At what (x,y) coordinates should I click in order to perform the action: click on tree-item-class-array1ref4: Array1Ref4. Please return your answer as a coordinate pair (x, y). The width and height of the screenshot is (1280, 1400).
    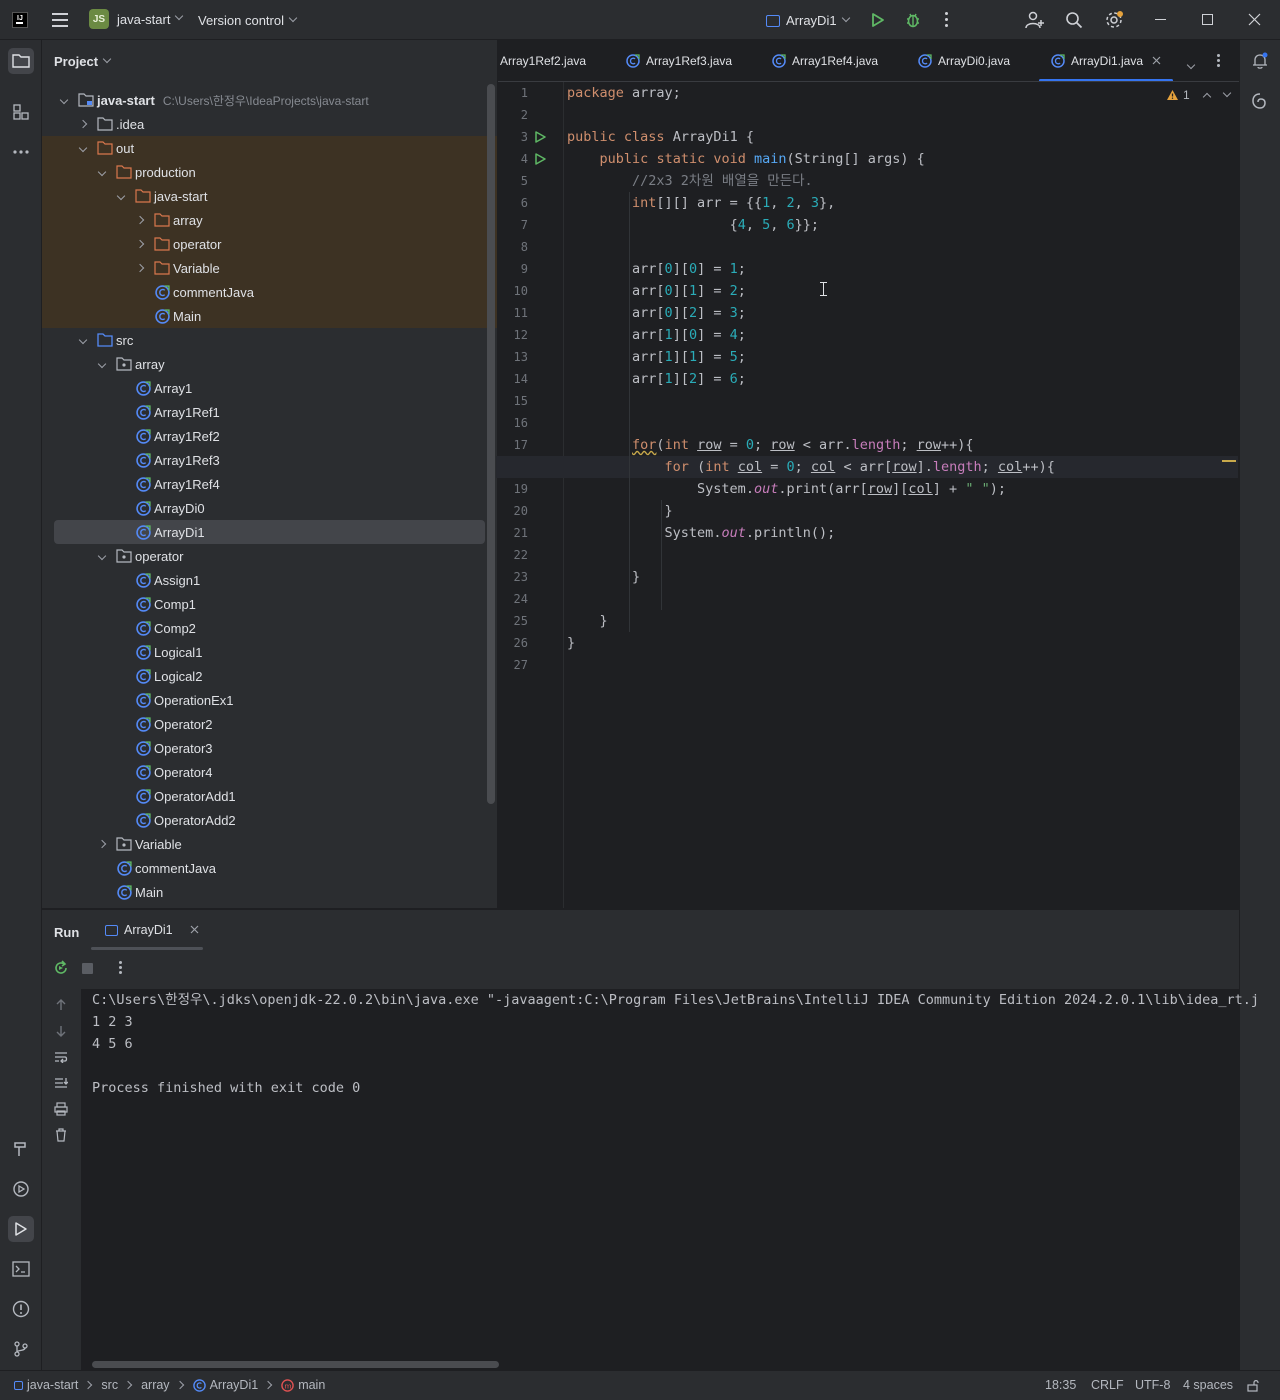
    Looking at the image, I should click on (269, 484).